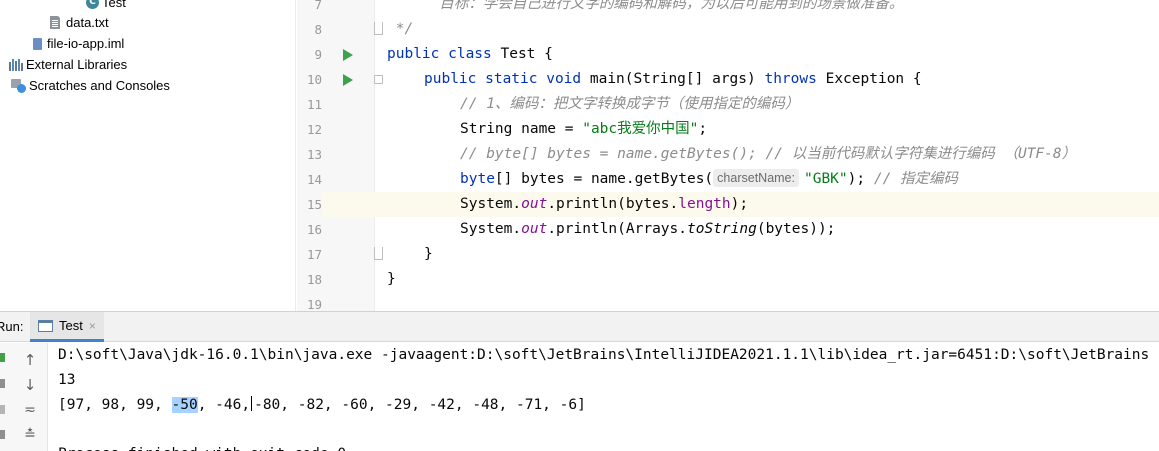  I want to click on line-number: 16, so click(314, 229).